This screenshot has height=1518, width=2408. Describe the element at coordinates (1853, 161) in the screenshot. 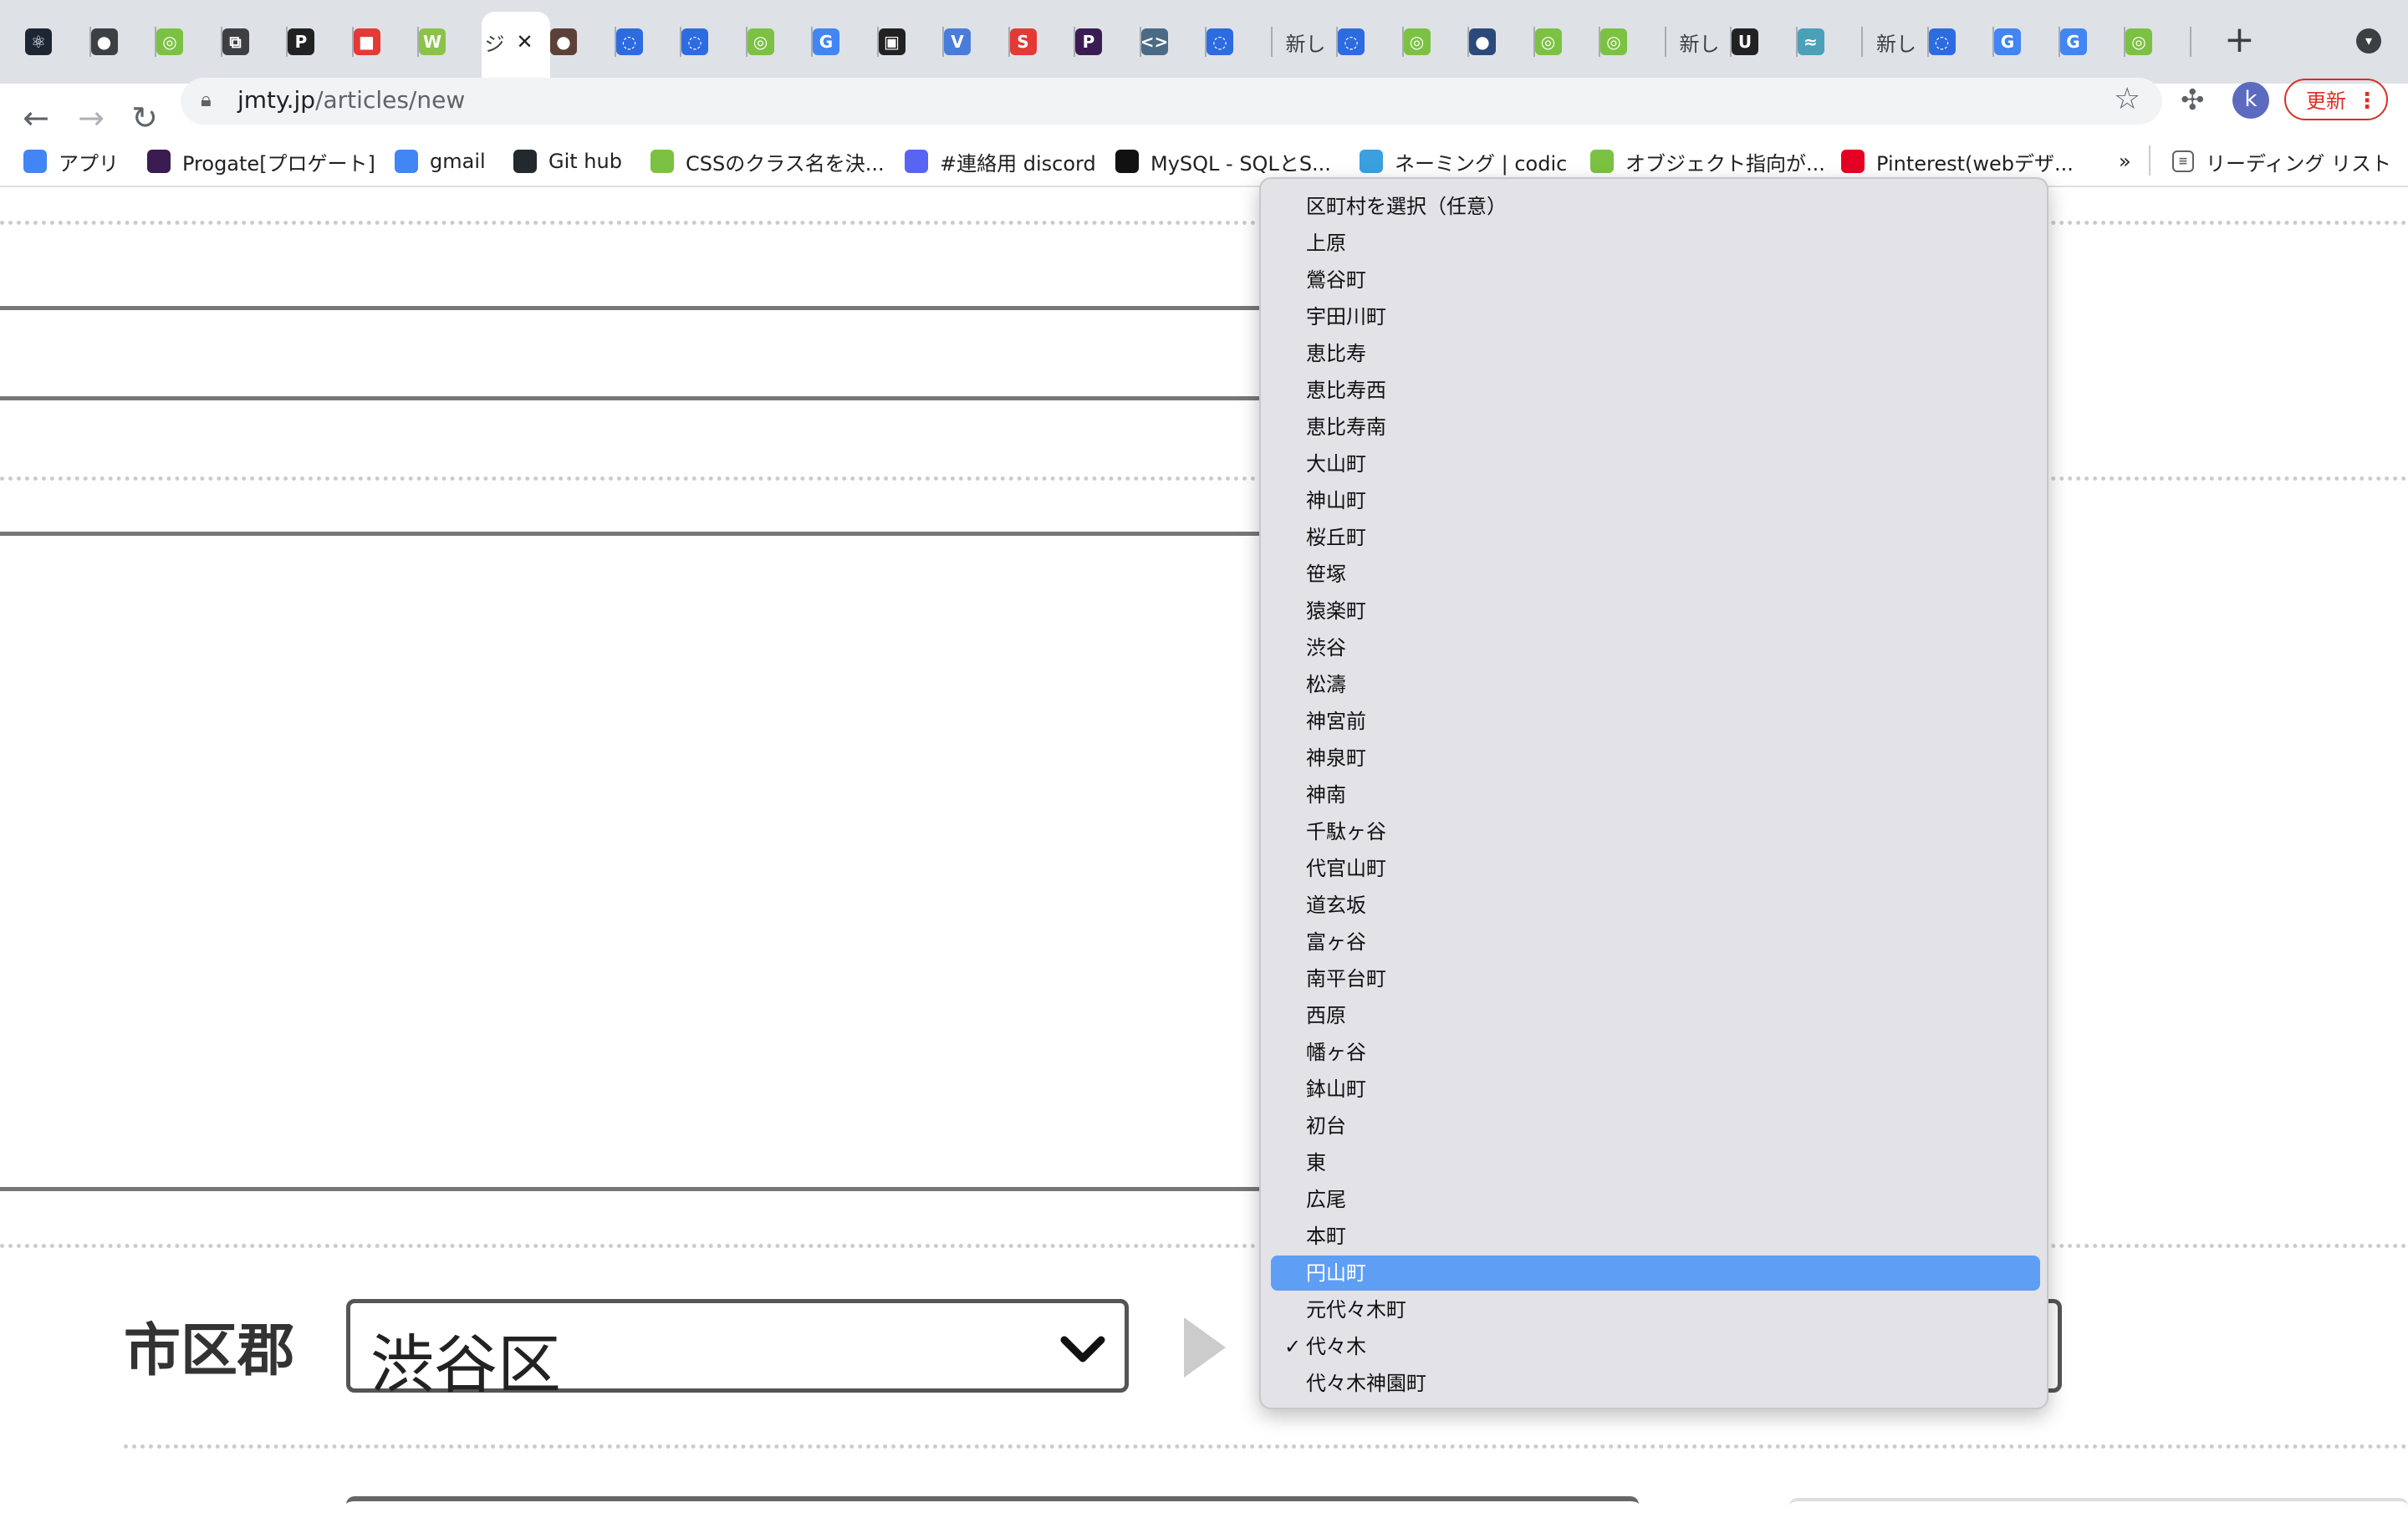

I see `pinterest-icon` at that location.